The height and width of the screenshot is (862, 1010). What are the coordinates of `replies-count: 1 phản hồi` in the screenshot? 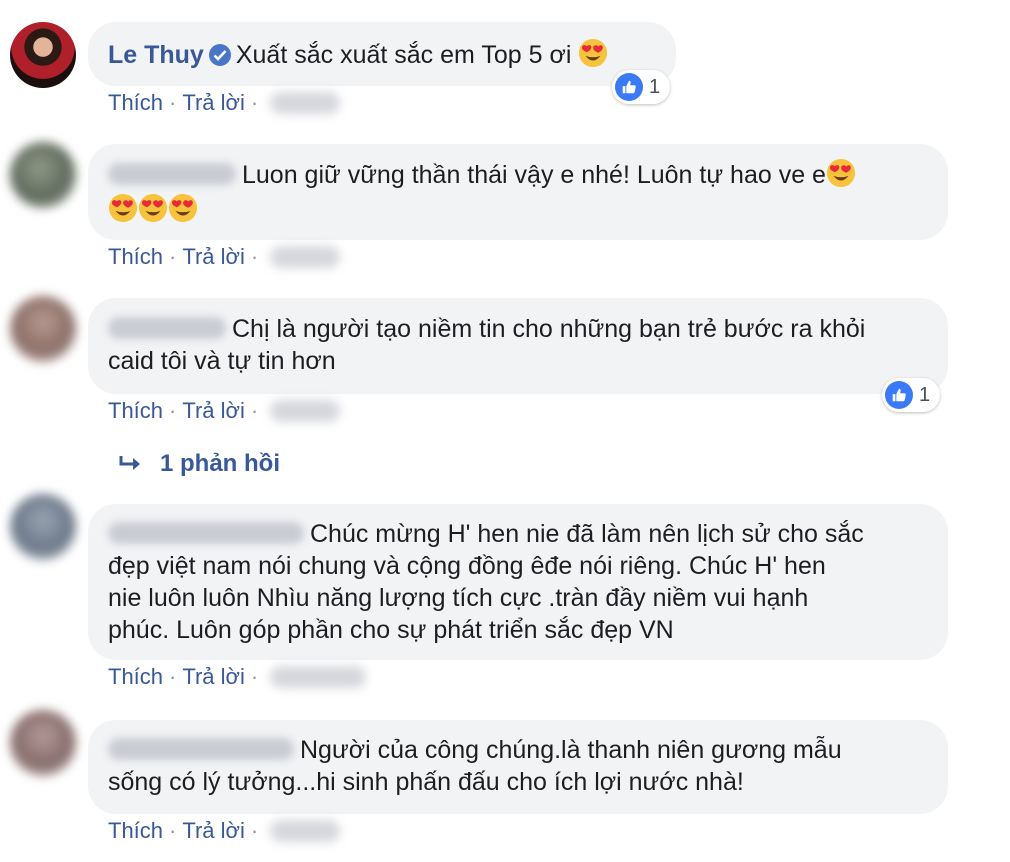 It's located at (220, 463).